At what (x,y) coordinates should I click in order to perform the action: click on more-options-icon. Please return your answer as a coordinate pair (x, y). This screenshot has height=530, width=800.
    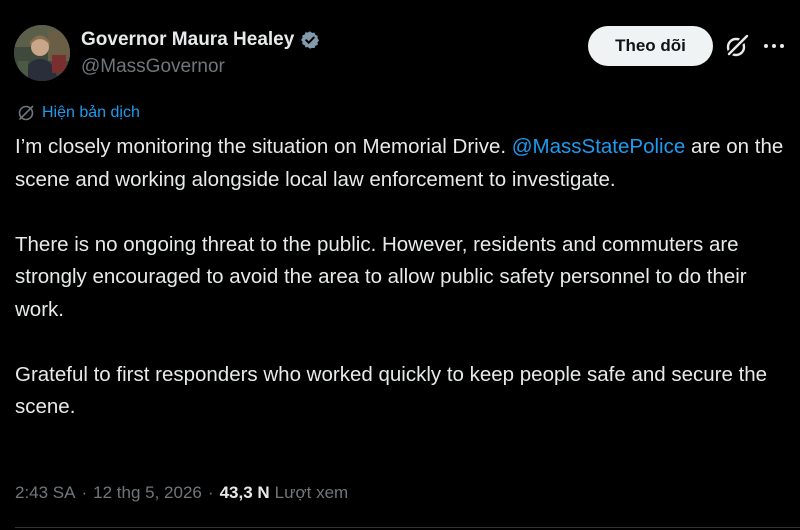
    Looking at the image, I should click on (774, 46).